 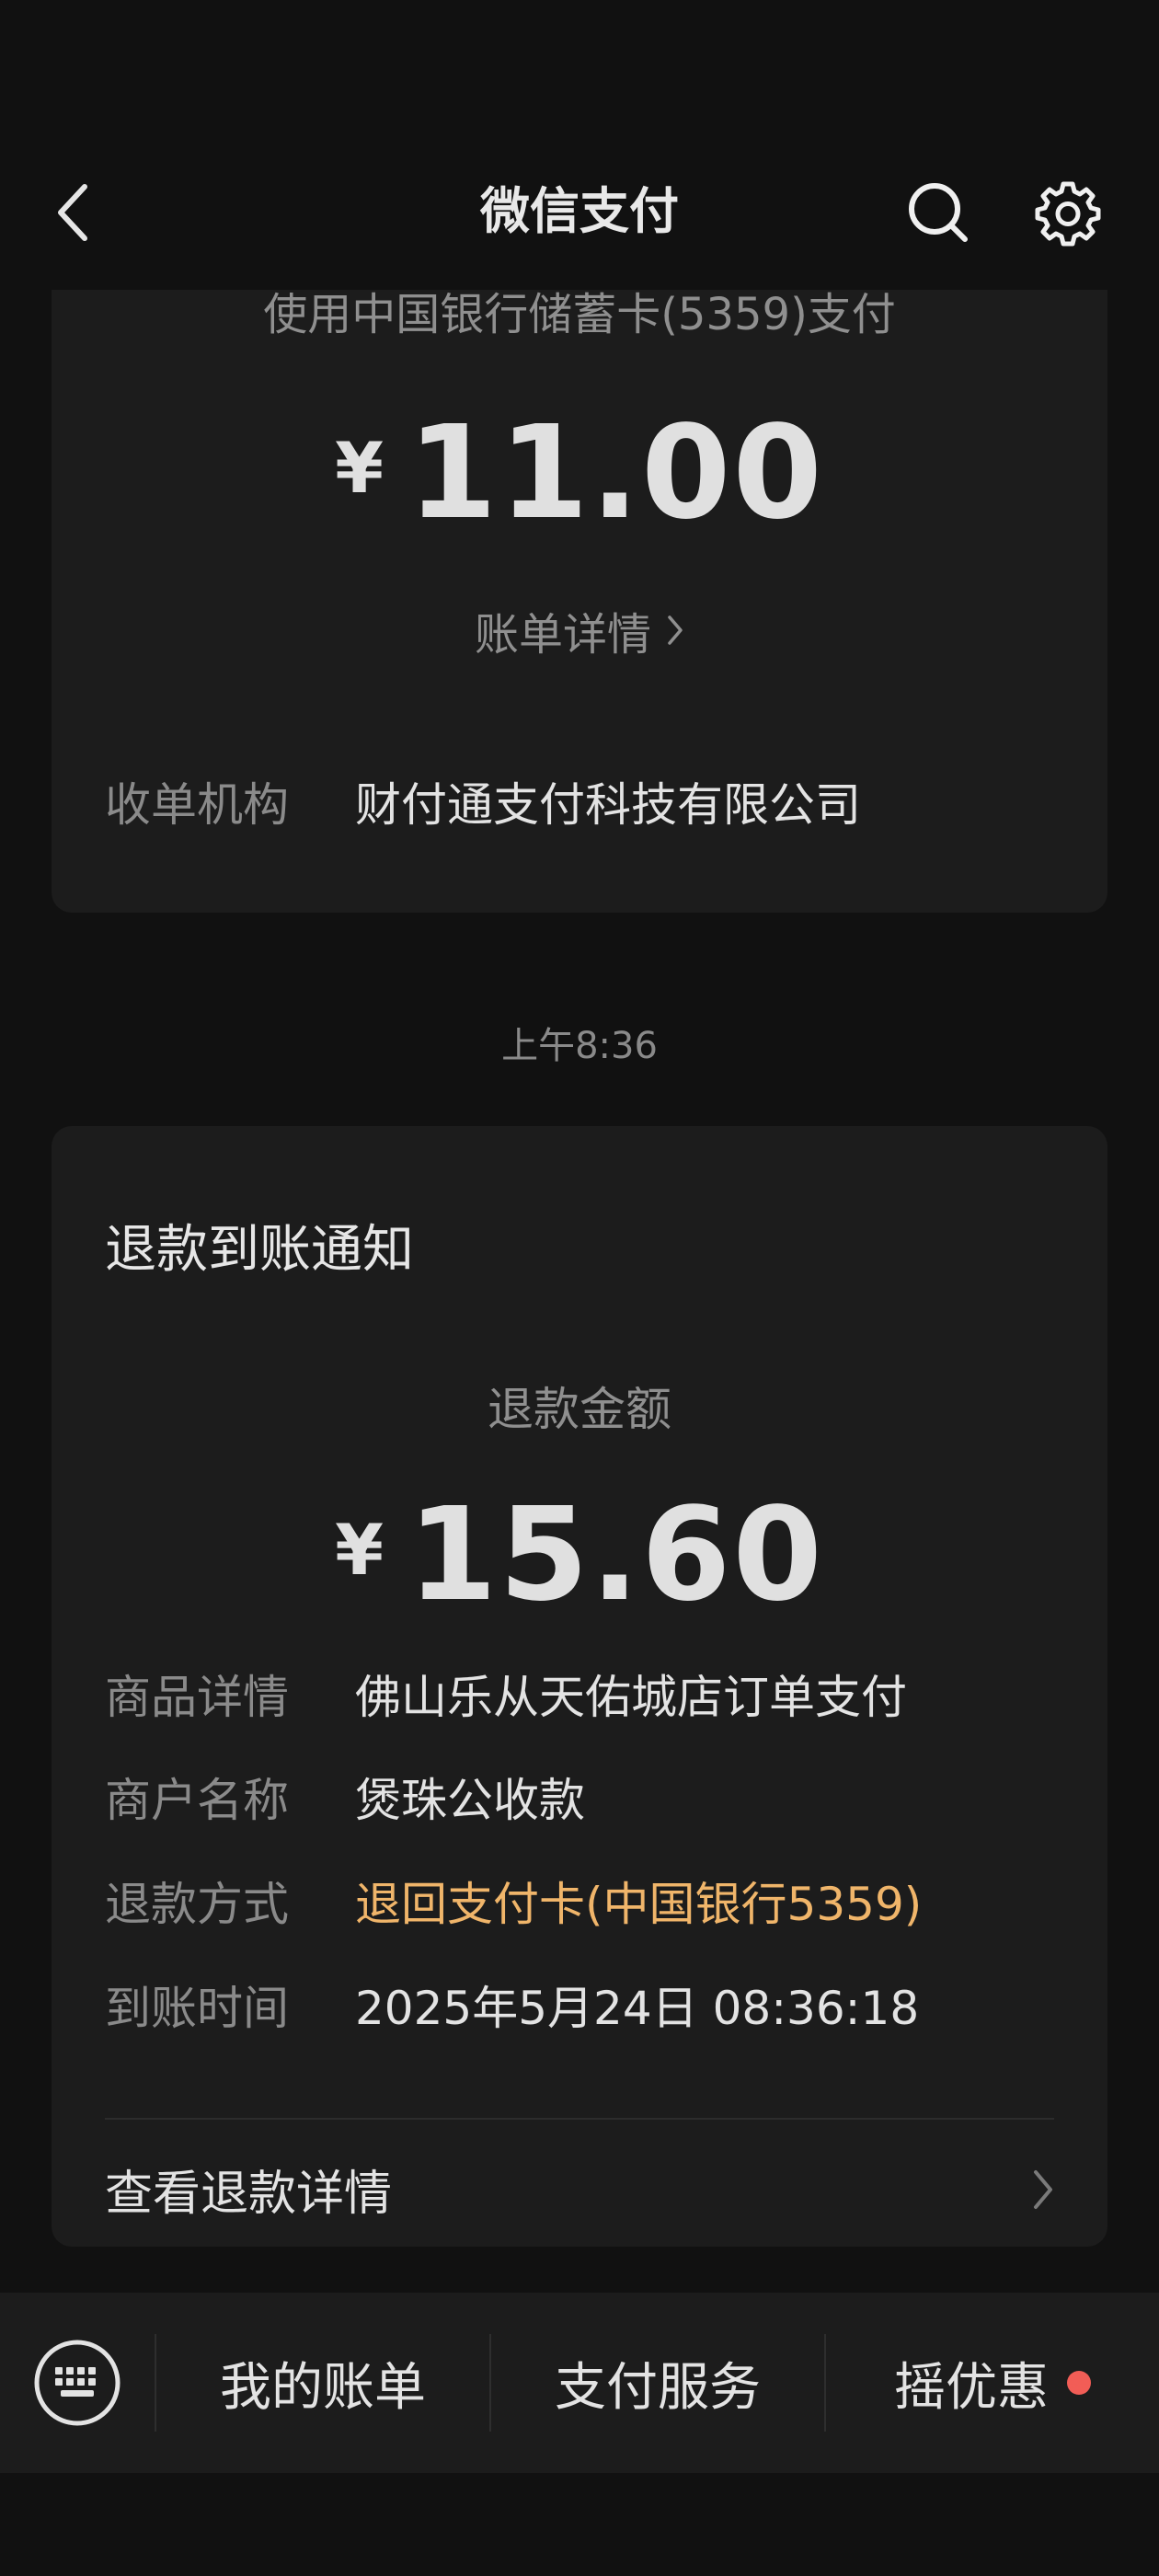 I want to click on arrival-time-row: 到账时间 2025年5月24日 08:36:18, so click(x=512, y=2008).